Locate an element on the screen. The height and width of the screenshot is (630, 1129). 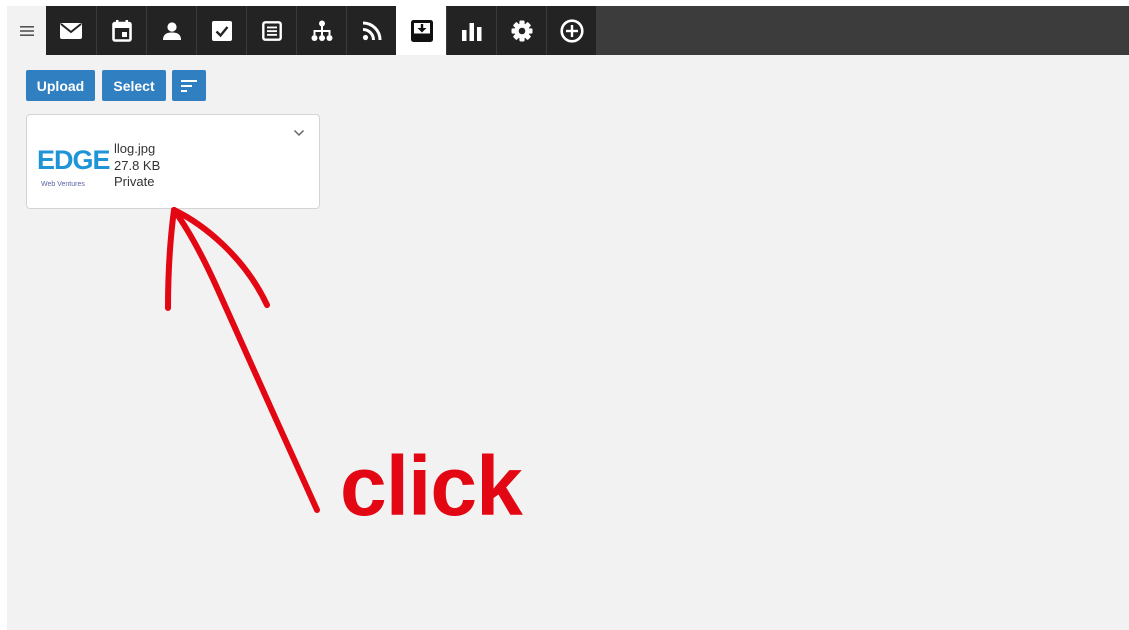
tab-add is located at coordinates (571, 30).